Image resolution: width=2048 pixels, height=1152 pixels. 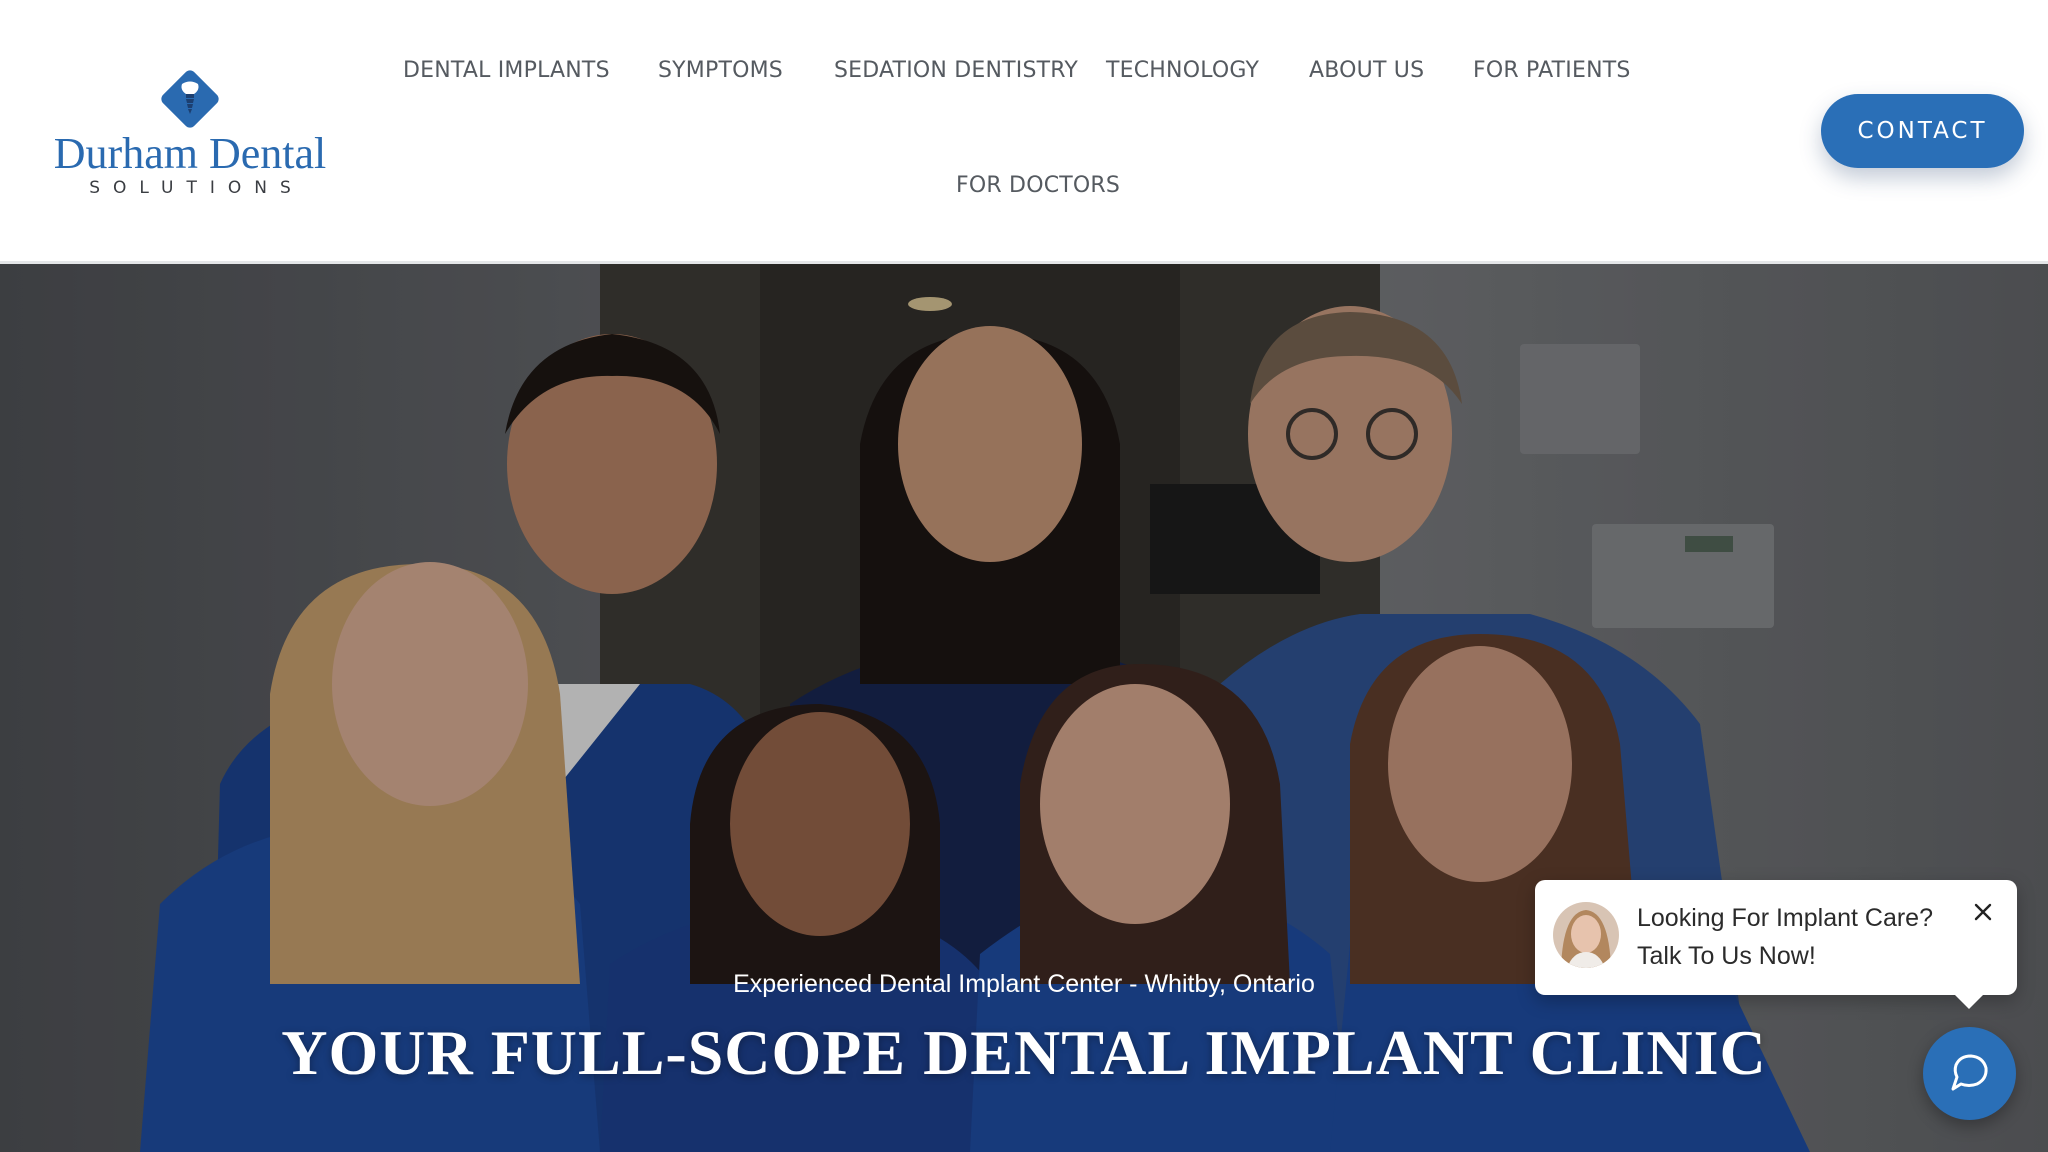 I want to click on nav-symptoms: SYMPTOMS, so click(x=720, y=70).